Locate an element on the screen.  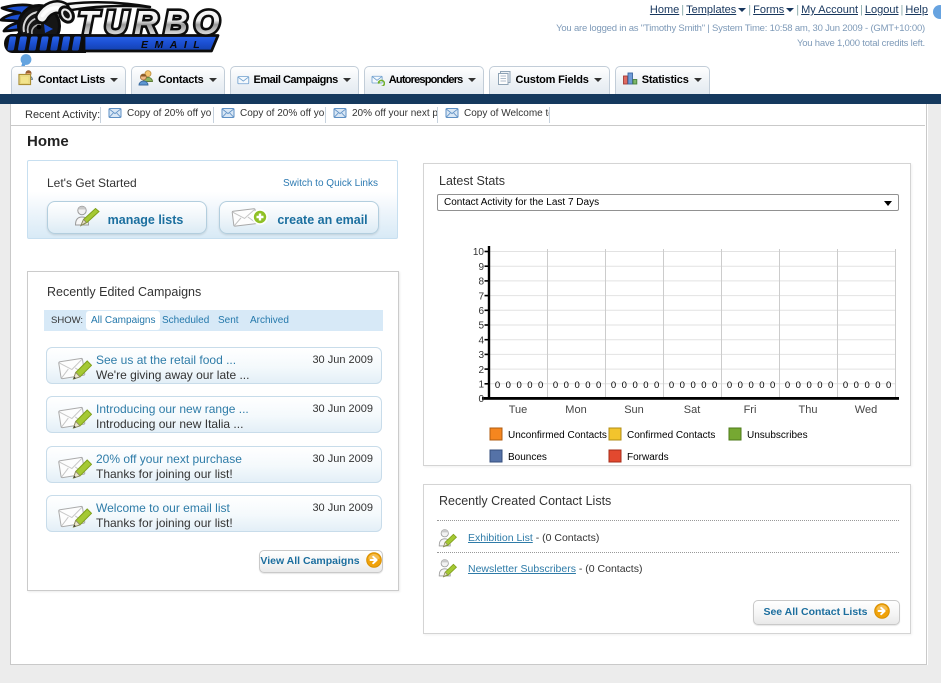
svg-text: Confirmed Contacts is located at coordinates (671, 435).